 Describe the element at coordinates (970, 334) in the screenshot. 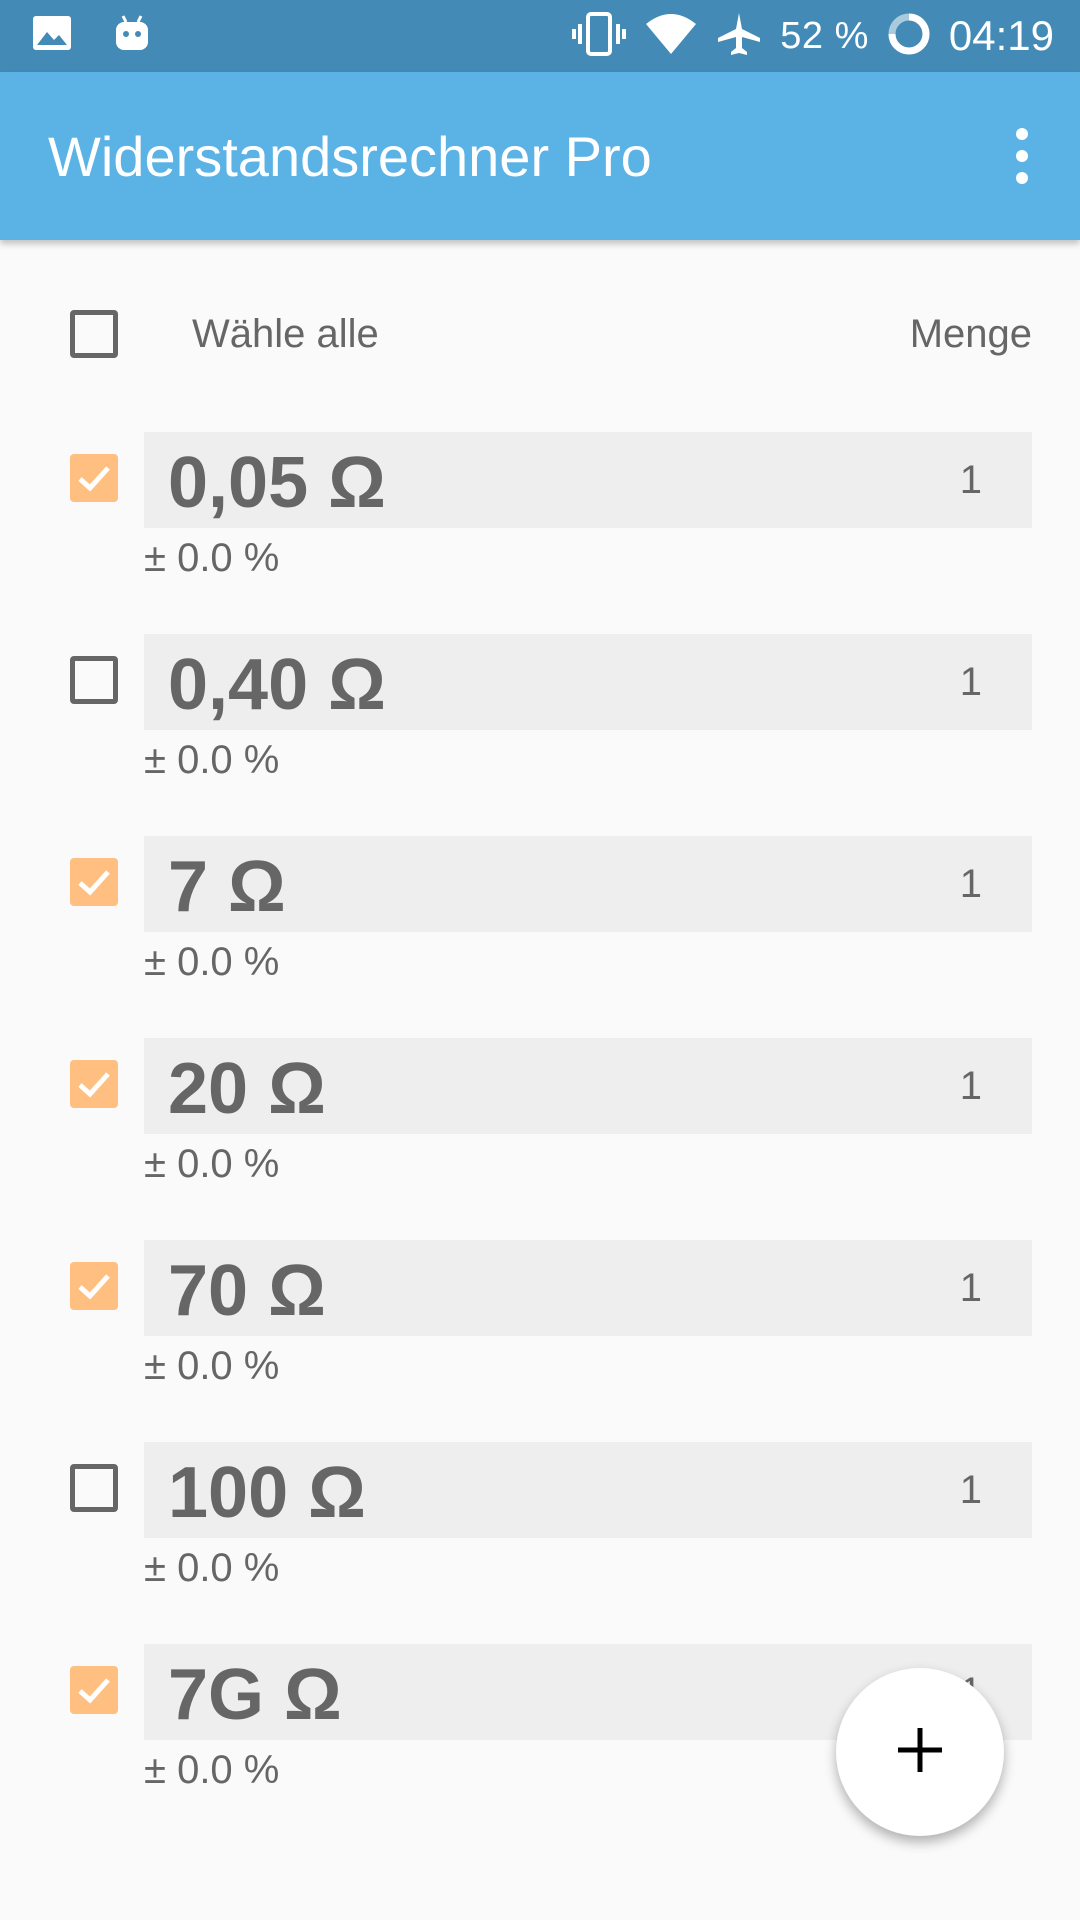

I see `quantity-header: Menge` at that location.